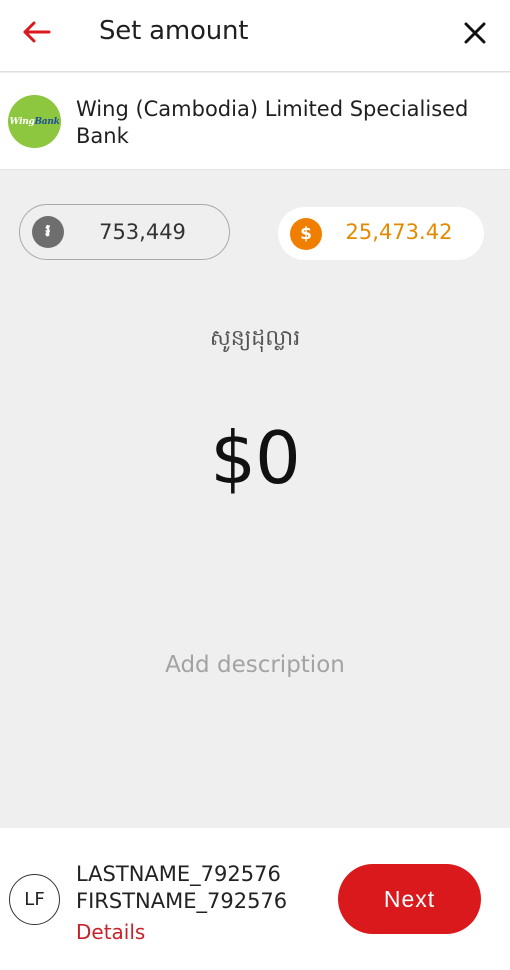 Image resolution: width=510 pixels, height=970 pixels. What do you see at coordinates (182, 887) in the screenshot?
I see `payee-name: LASTNAME_792576 FIRSTNAME_792576` at bounding box center [182, 887].